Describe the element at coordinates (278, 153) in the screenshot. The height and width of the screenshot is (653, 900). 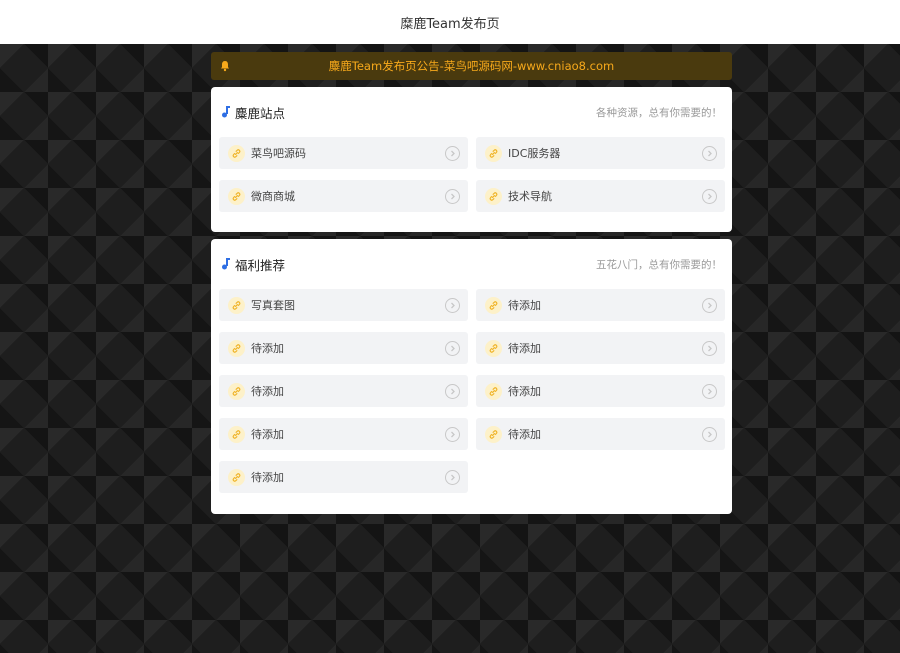
I see `item-label: 菜鸟吧源码` at that location.